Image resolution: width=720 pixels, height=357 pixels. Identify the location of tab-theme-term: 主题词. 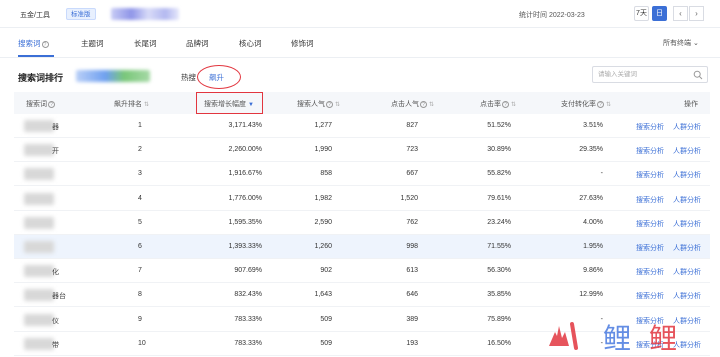
(92, 43).